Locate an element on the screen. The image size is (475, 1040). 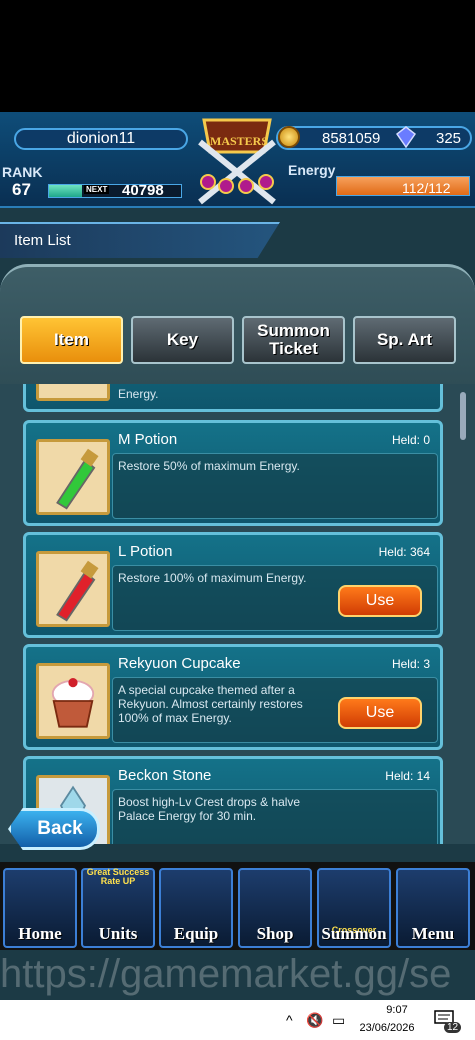
gem-icon is located at coordinates (406, 137).